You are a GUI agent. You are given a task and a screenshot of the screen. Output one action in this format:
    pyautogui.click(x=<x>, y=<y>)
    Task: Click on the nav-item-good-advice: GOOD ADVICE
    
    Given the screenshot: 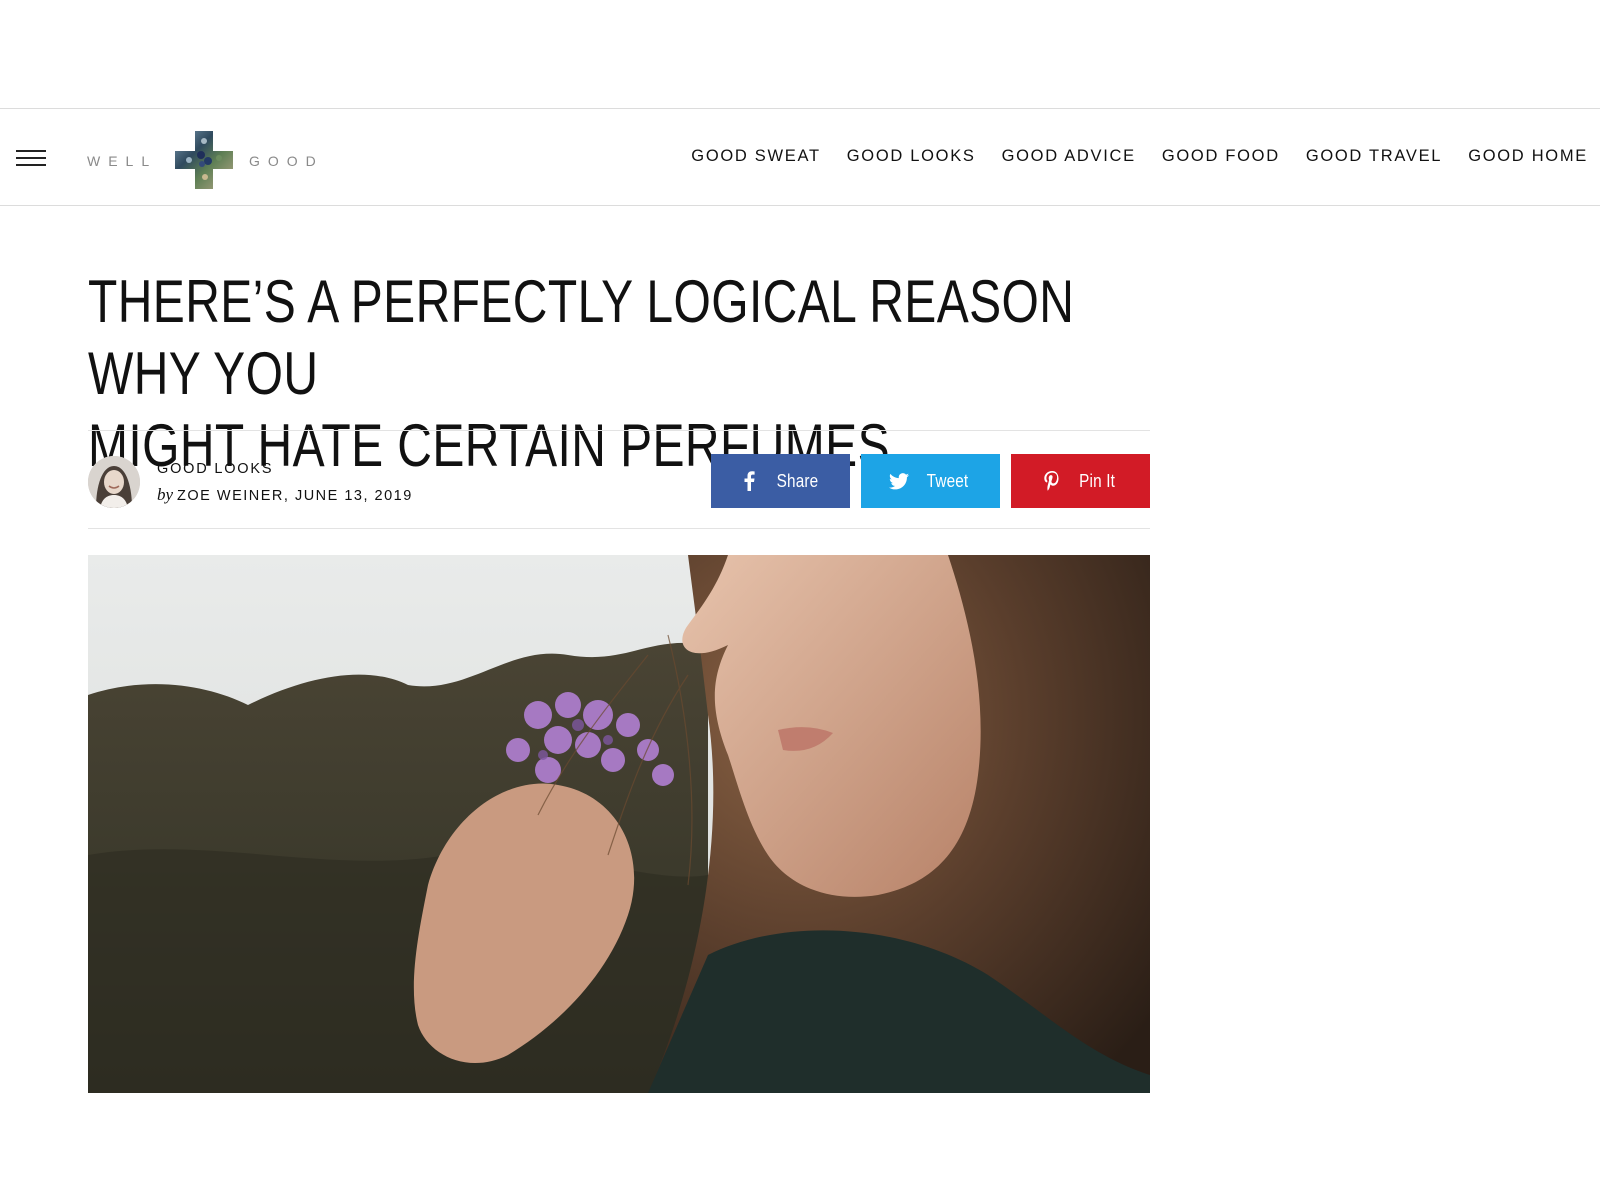 What is the action you would take?
    pyautogui.click(x=1069, y=156)
    